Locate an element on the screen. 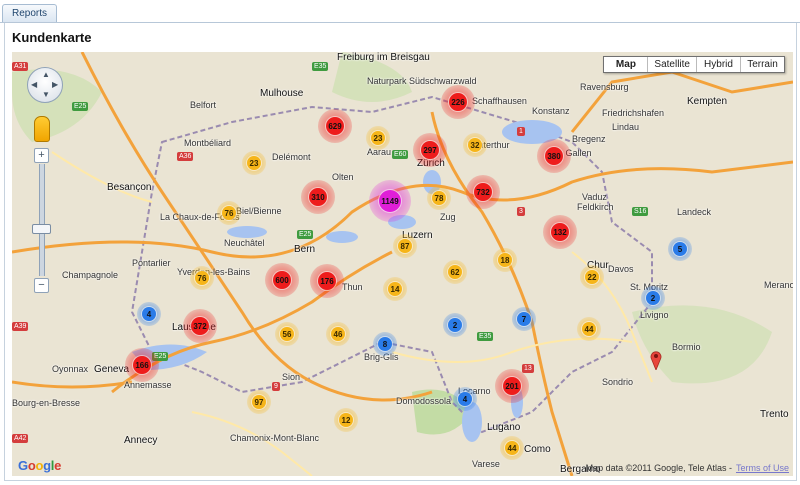 This screenshot has height=485, width=800. cluster-count: 380 is located at coordinates (554, 156).